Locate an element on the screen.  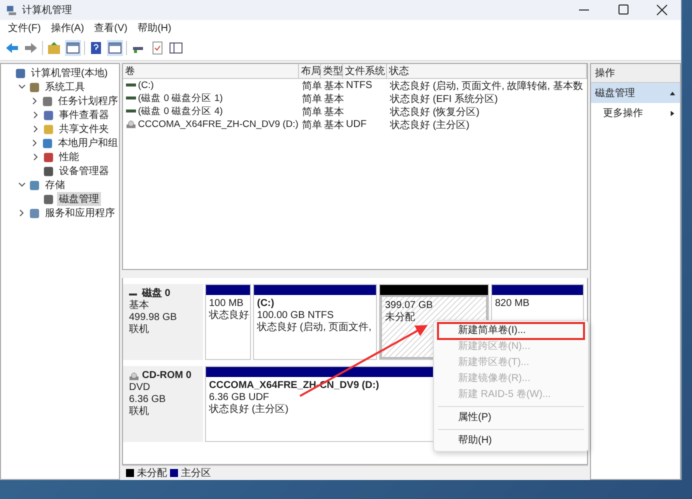
partition-detail: 820 MB is located at coordinates (512, 304).